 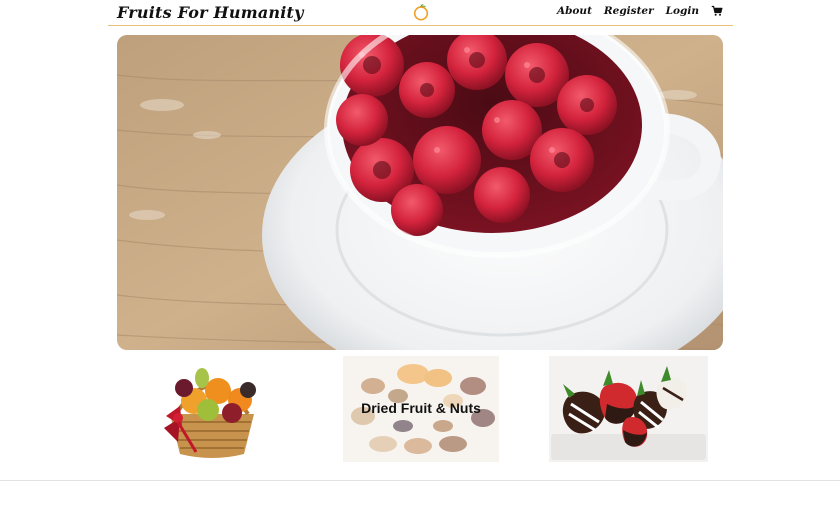 I want to click on footer-divider, so click(x=420, y=480).